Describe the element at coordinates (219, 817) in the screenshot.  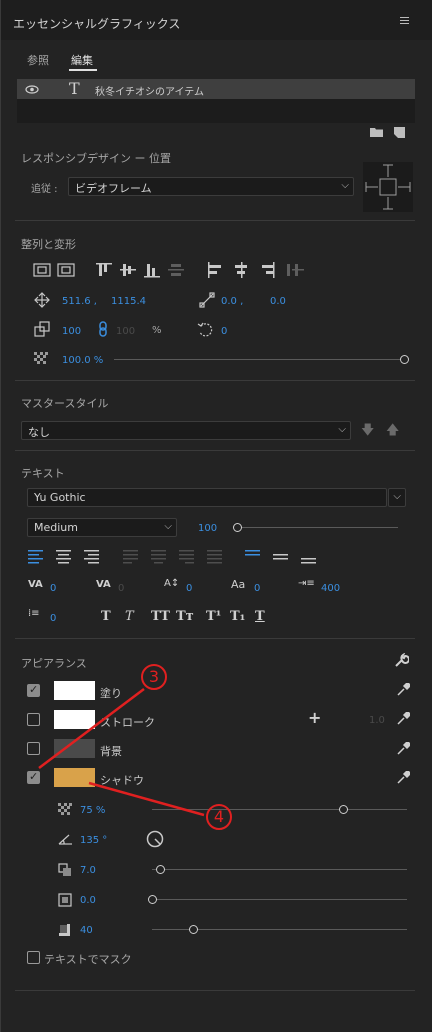
I see `annotation-marker-4: 4` at that location.